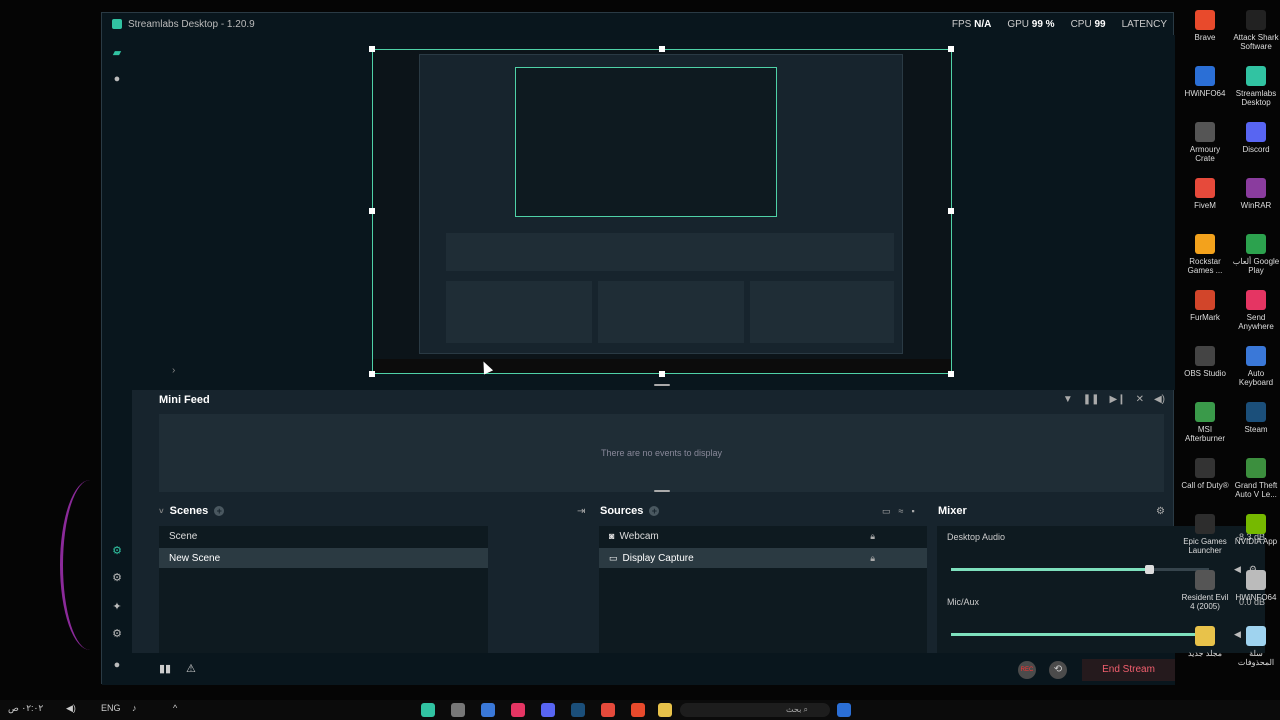 Image resolution: width=1280 pixels, height=720 pixels. I want to click on clock: ٠٢:٠٢ ص, so click(25, 708).